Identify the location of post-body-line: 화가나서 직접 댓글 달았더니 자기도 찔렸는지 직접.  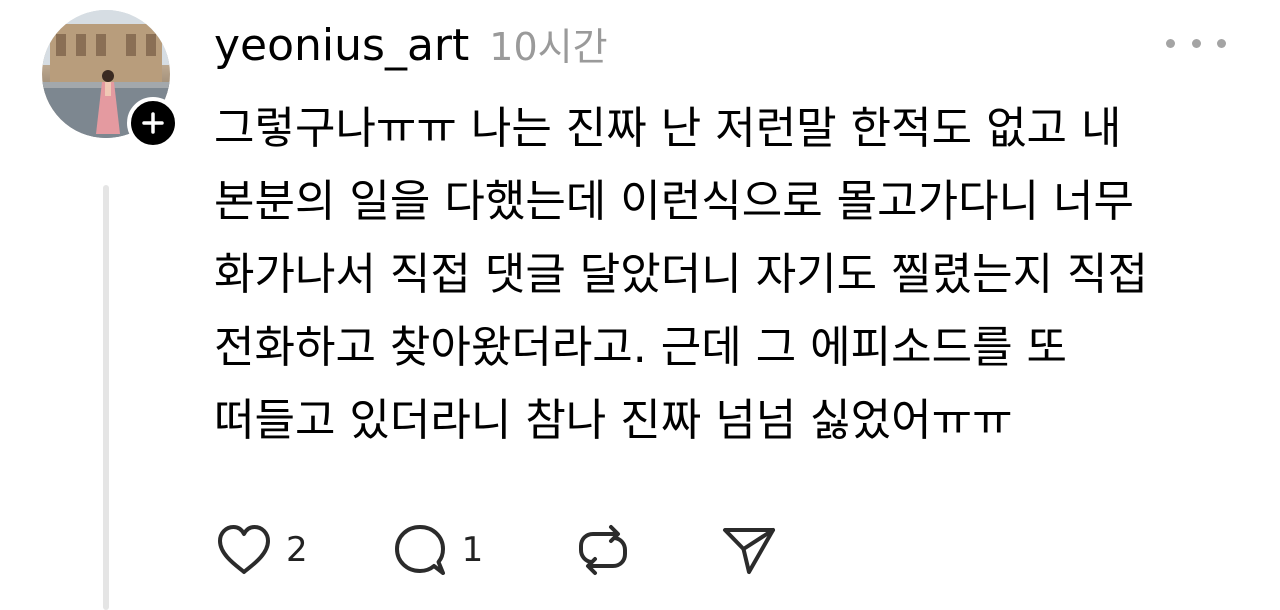
(681, 274).